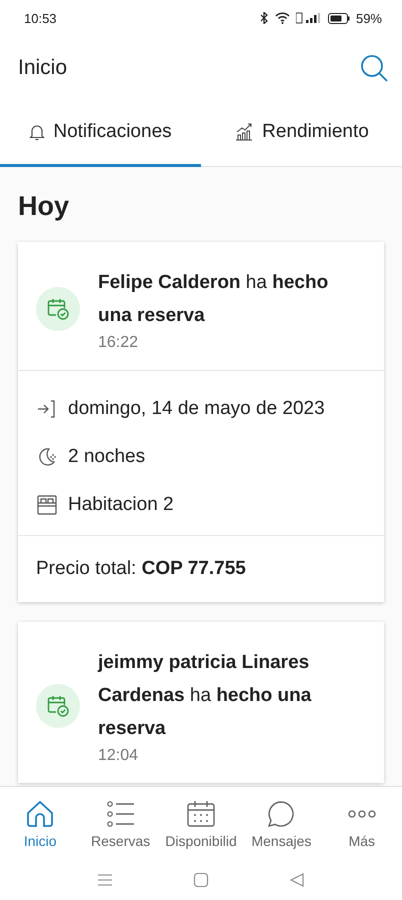 The image size is (402, 900). Describe the element at coordinates (374, 68) in the screenshot. I see `search-icon` at that location.